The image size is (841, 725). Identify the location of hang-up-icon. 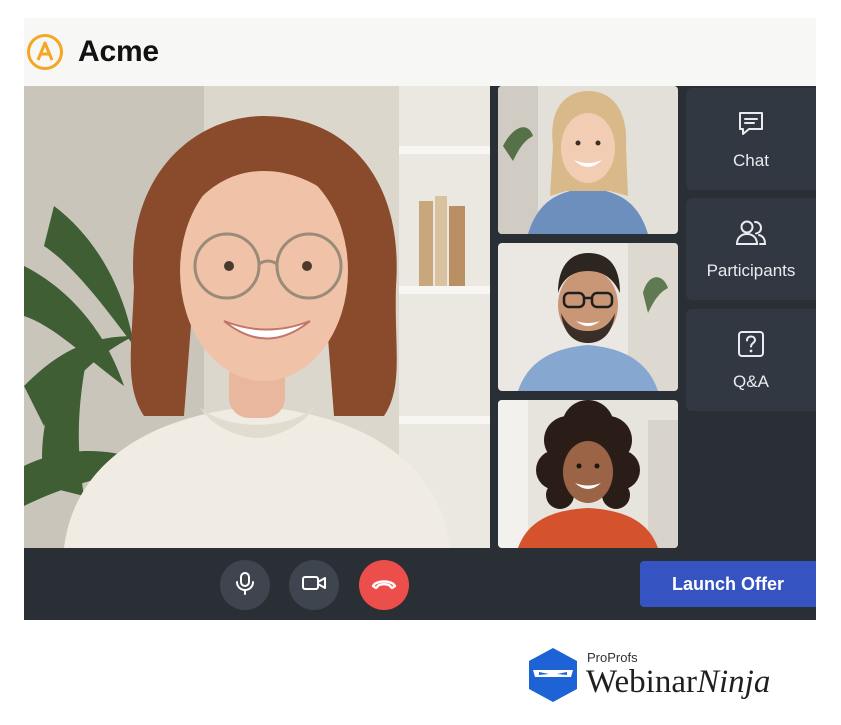
(384, 585).